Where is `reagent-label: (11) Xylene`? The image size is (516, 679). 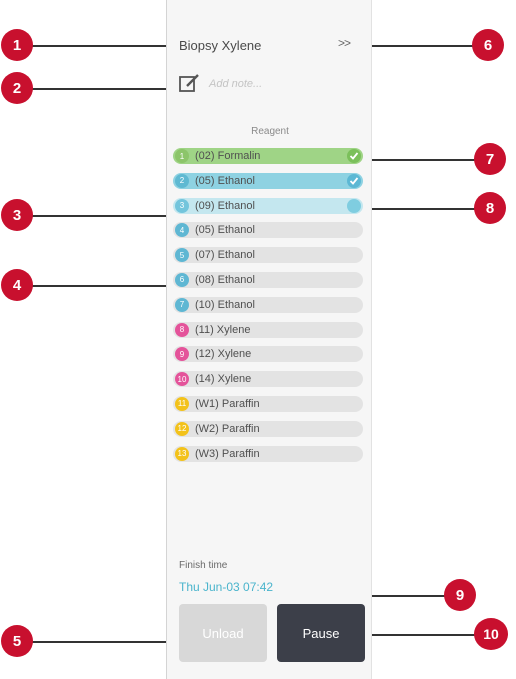
reagent-label: (11) Xylene is located at coordinates (223, 329).